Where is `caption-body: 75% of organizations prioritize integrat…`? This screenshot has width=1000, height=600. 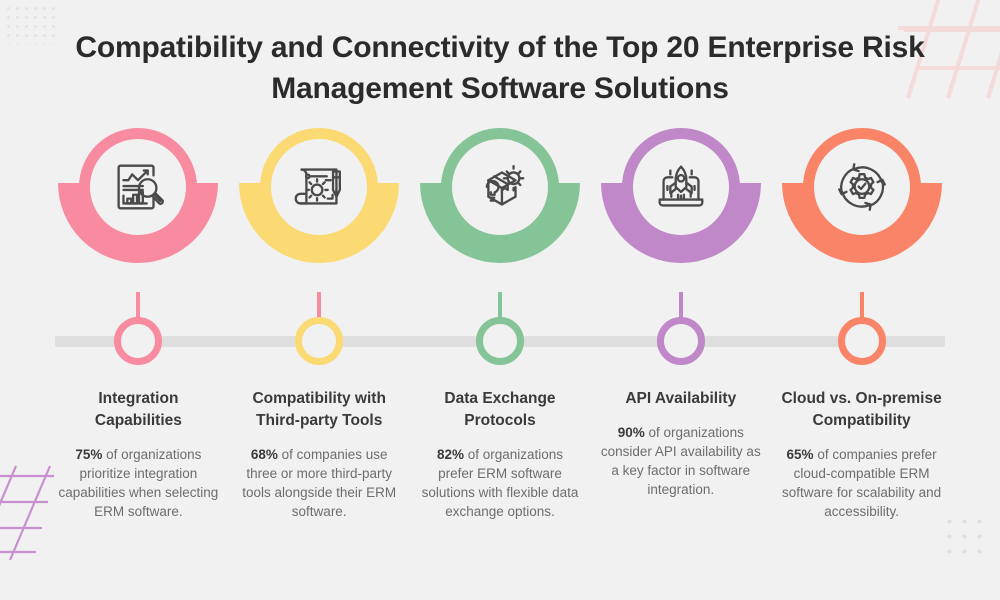
caption-body: 75% of organizations prioritize integrat… is located at coordinates (138, 483).